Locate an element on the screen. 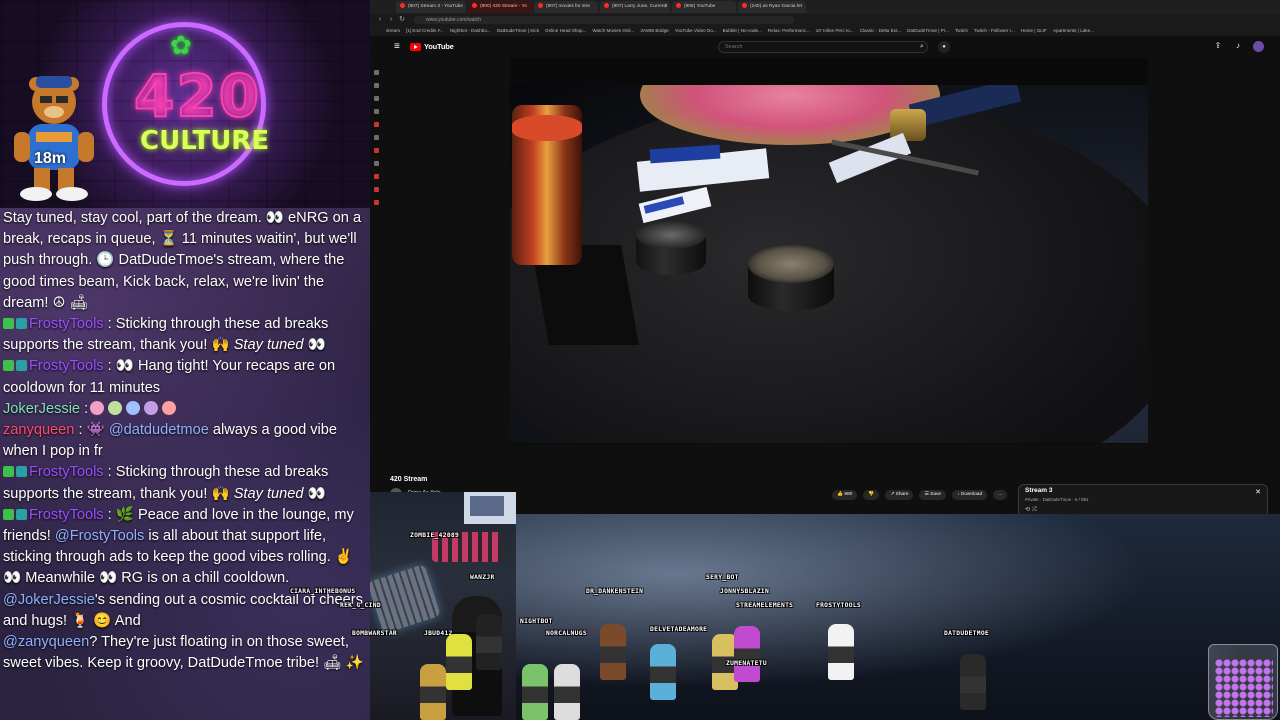 The width and height of the screenshot is (1280, 720). avatar-nametag: ZUMENATETU is located at coordinates (746, 663).